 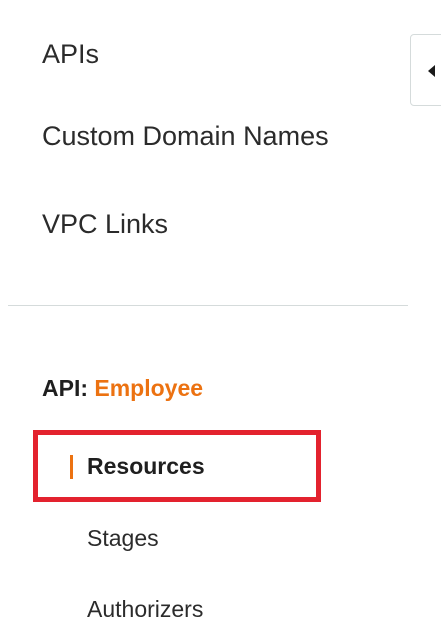 I want to click on caret-left-icon, so click(x=431, y=71).